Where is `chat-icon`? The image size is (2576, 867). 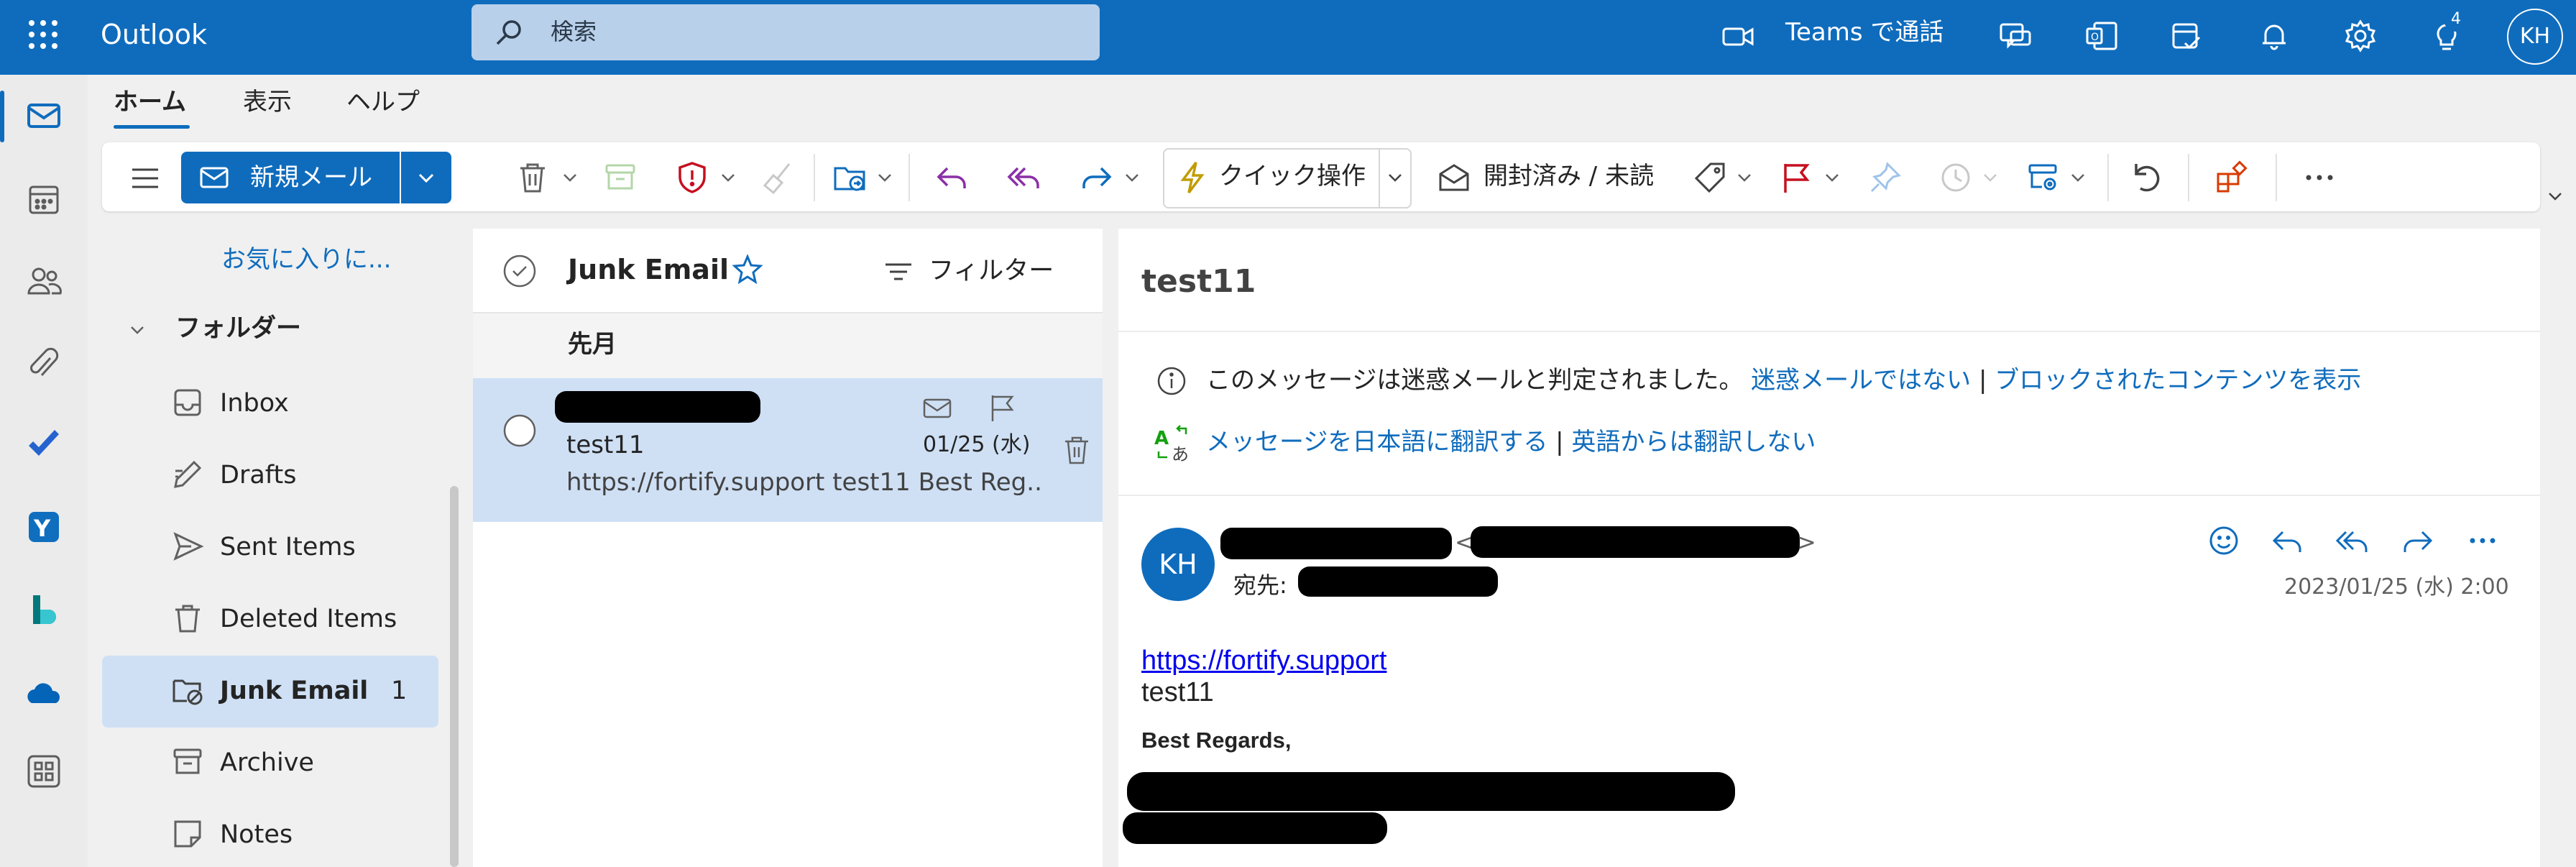 chat-icon is located at coordinates (2015, 36).